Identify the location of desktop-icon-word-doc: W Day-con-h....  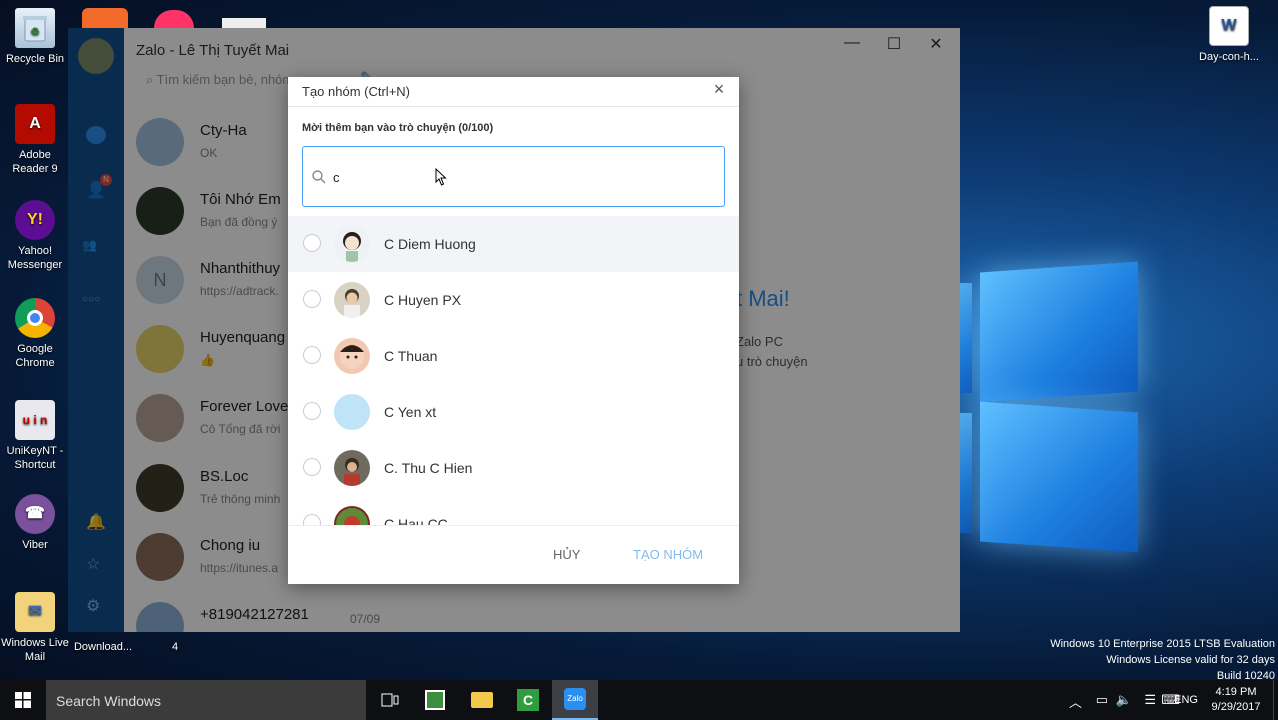
(1229, 35).